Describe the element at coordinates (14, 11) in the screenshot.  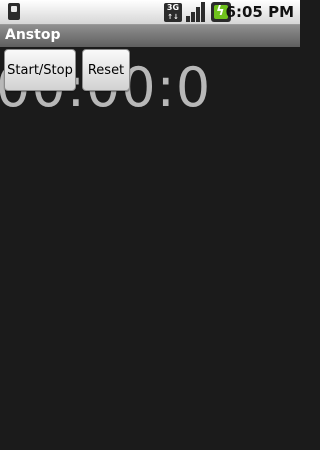
I see `sd-card-icon` at that location.